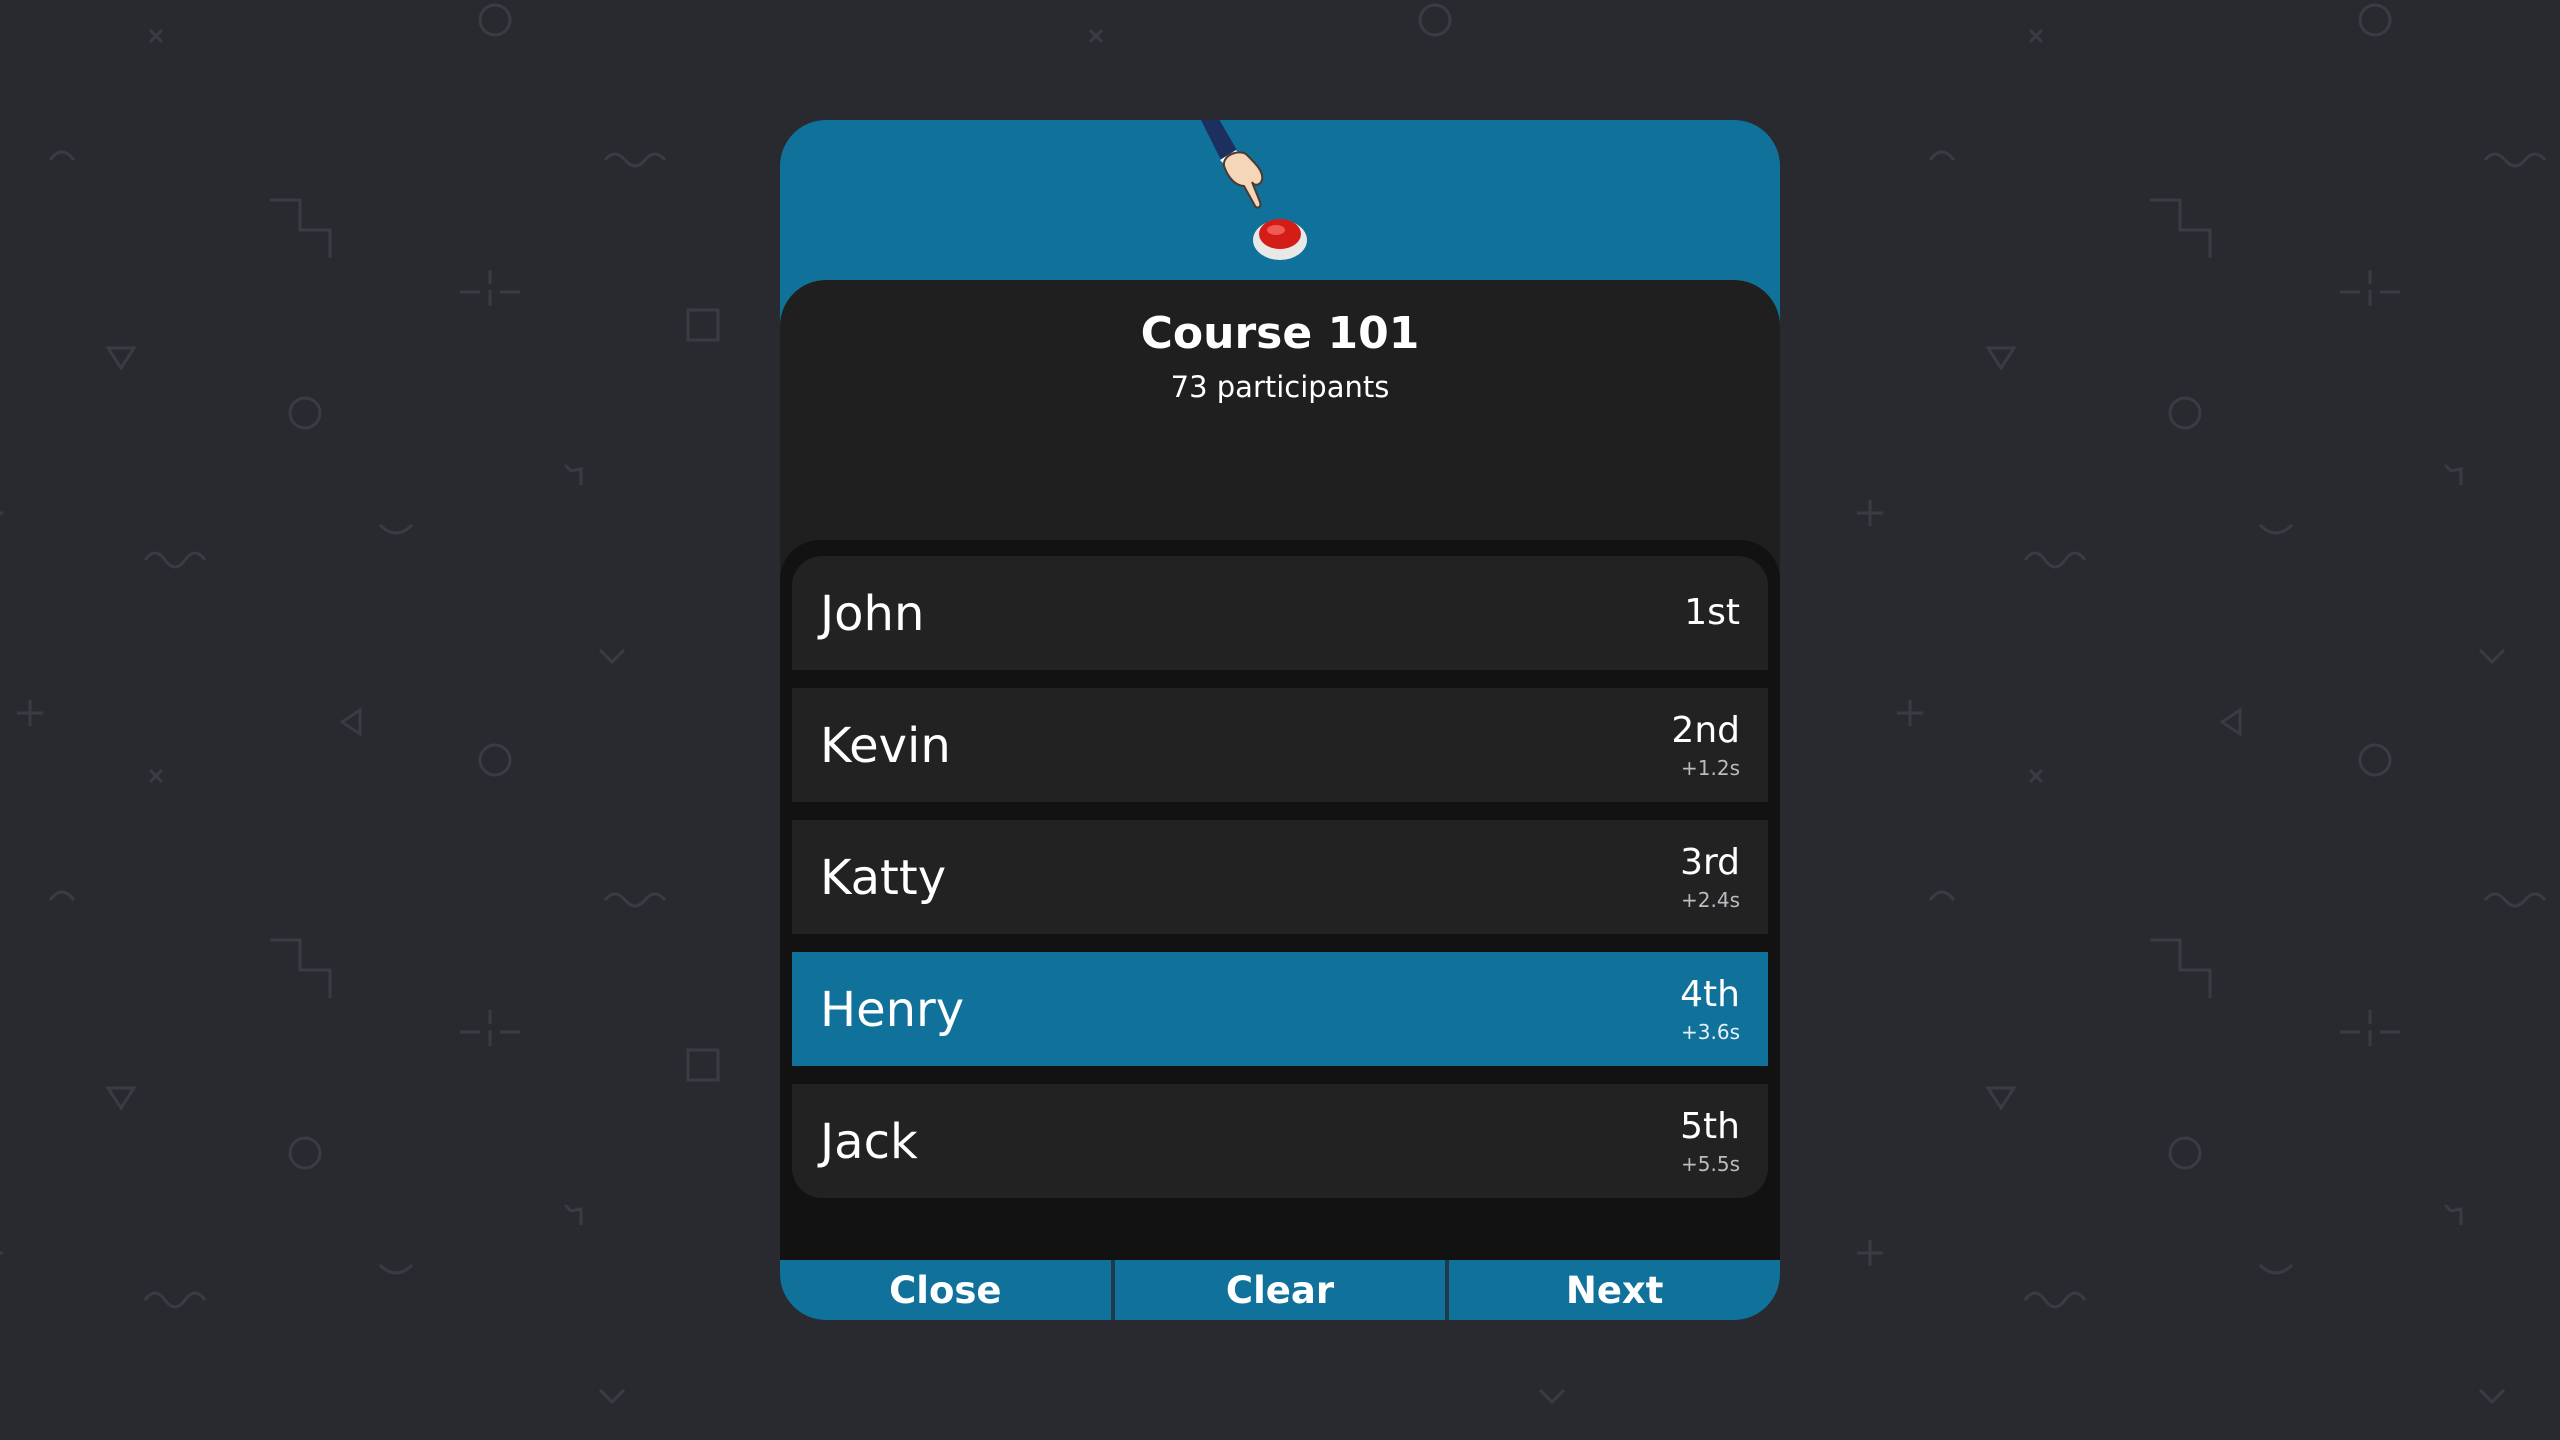 The image size is (2560, 1440). Describe the element at coordinates (1280, 333) in the screenshot. I see `course-title: Course 101` at that location.